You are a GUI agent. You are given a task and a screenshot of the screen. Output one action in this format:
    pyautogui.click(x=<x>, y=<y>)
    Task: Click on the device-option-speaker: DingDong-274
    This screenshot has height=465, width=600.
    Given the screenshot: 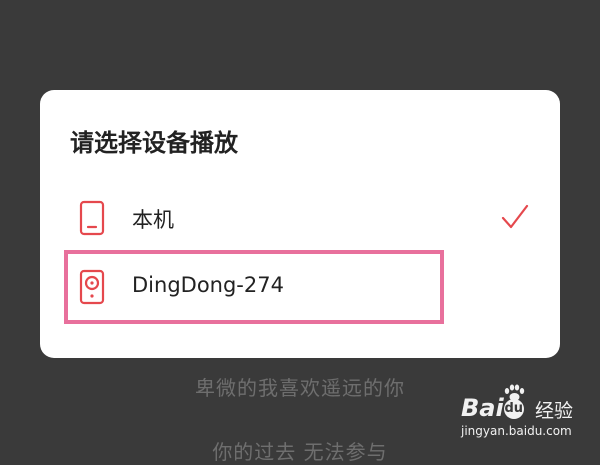 What is the action you would take?
    pyautogui.click(x=300, y=287)
    